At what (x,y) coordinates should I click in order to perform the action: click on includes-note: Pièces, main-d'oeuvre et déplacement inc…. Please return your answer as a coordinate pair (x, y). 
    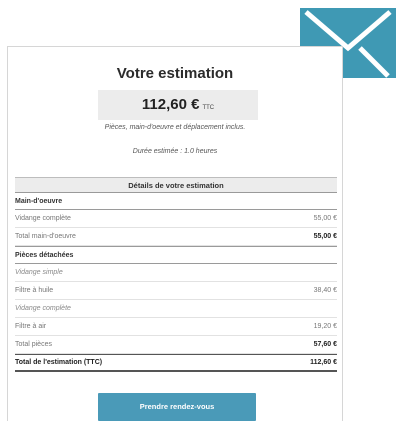
    Looking at the image, I should click on (175, 127).